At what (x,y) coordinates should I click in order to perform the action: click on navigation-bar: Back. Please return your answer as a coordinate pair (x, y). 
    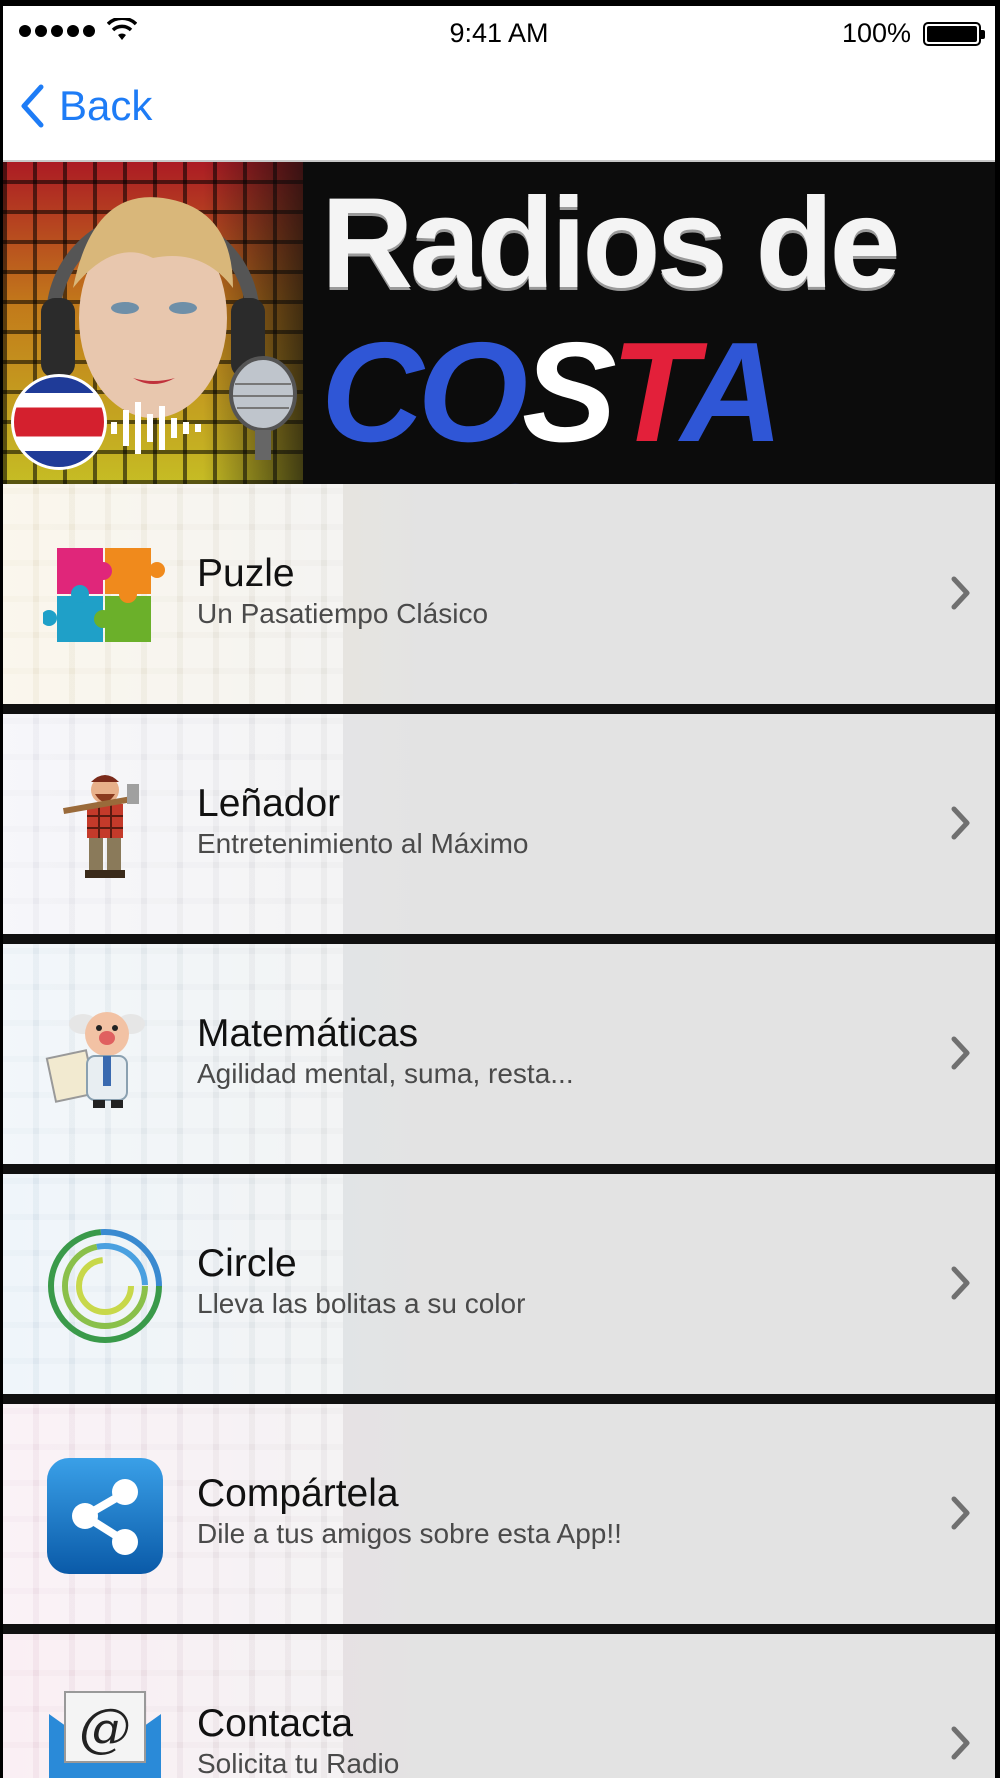
    Looking at the image, I should click on (499, 111).